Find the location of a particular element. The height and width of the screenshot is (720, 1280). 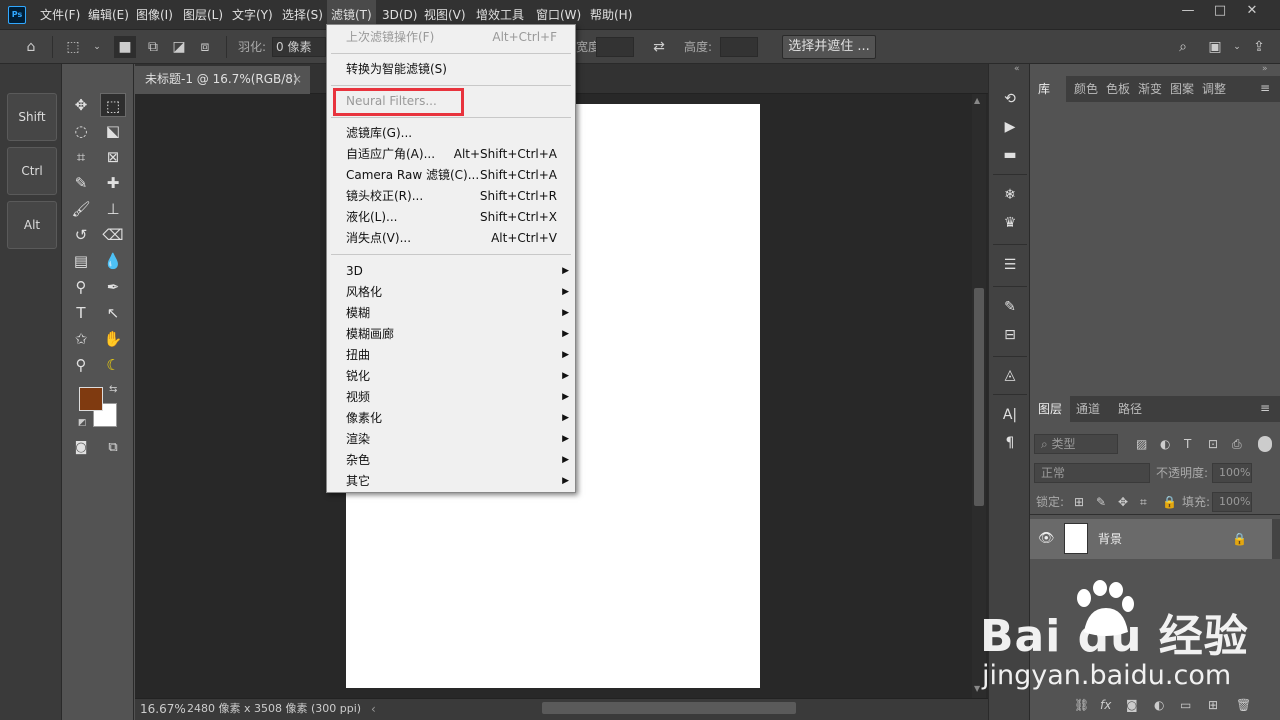

minimize-button: — is located at coordinates (1188, 12).